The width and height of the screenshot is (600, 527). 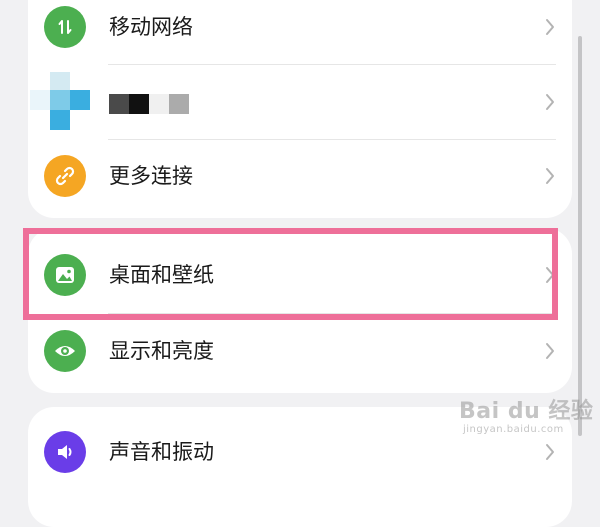 I want to click on watermark-sub-text: jingyan.baidu.com, so click(x=513, y=429).